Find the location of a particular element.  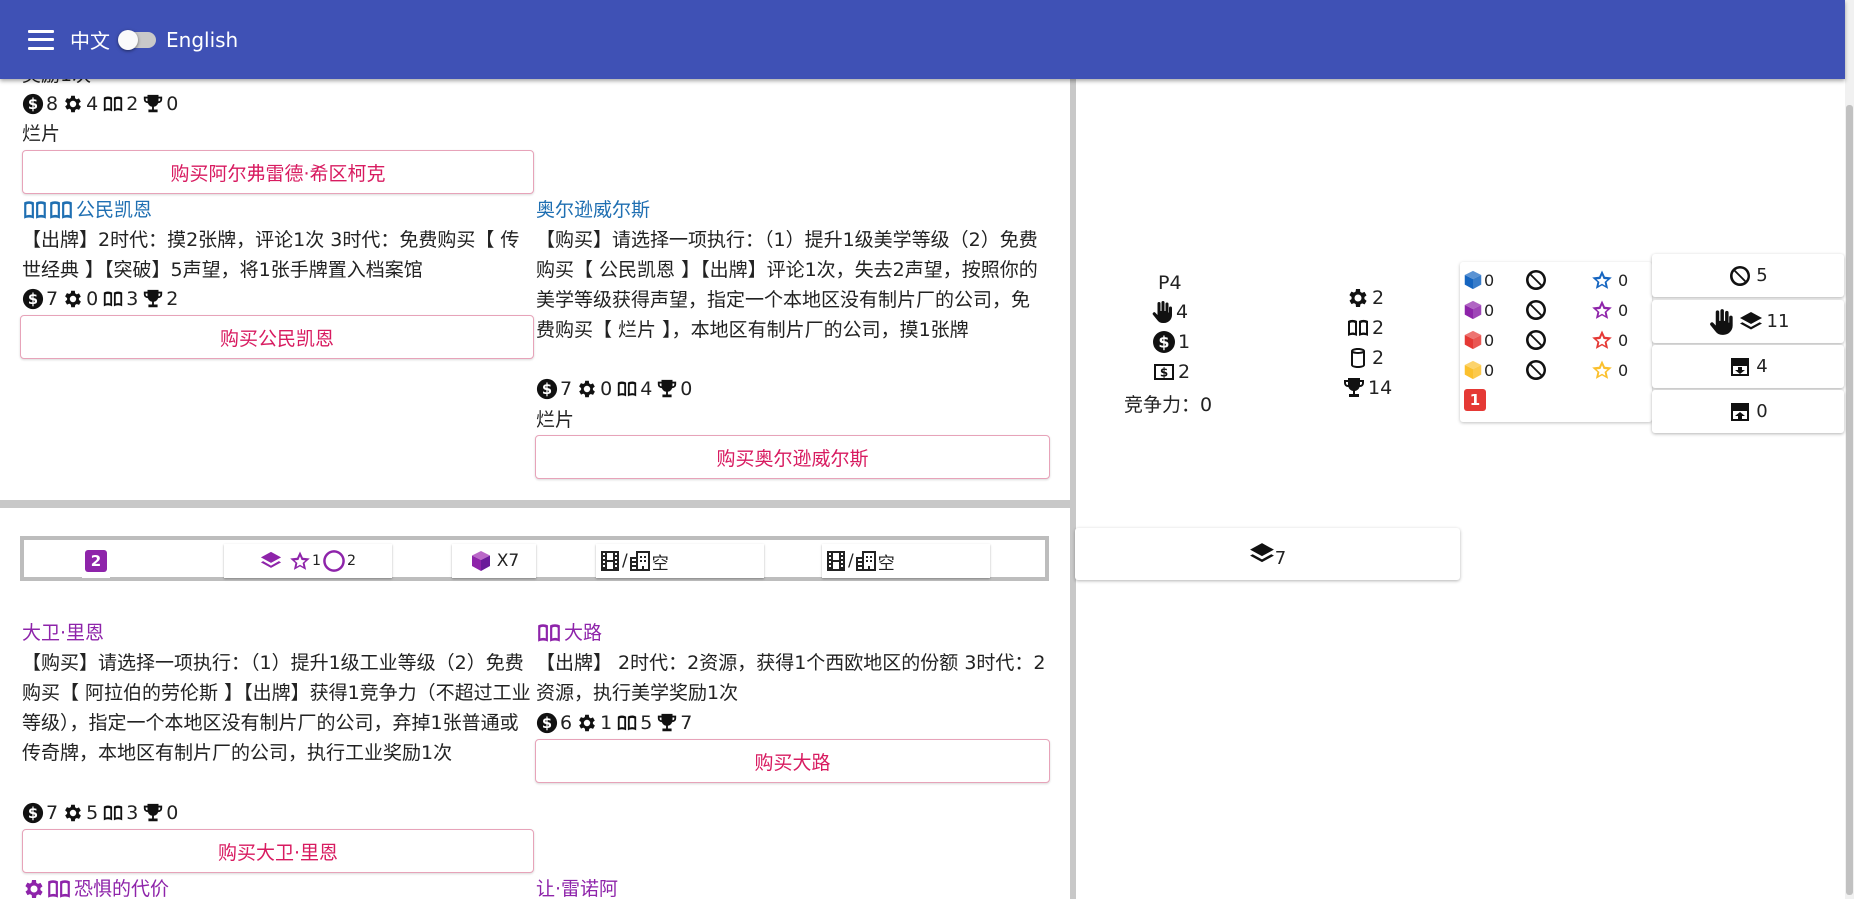

film-icon is located at coordinates (836, 561).